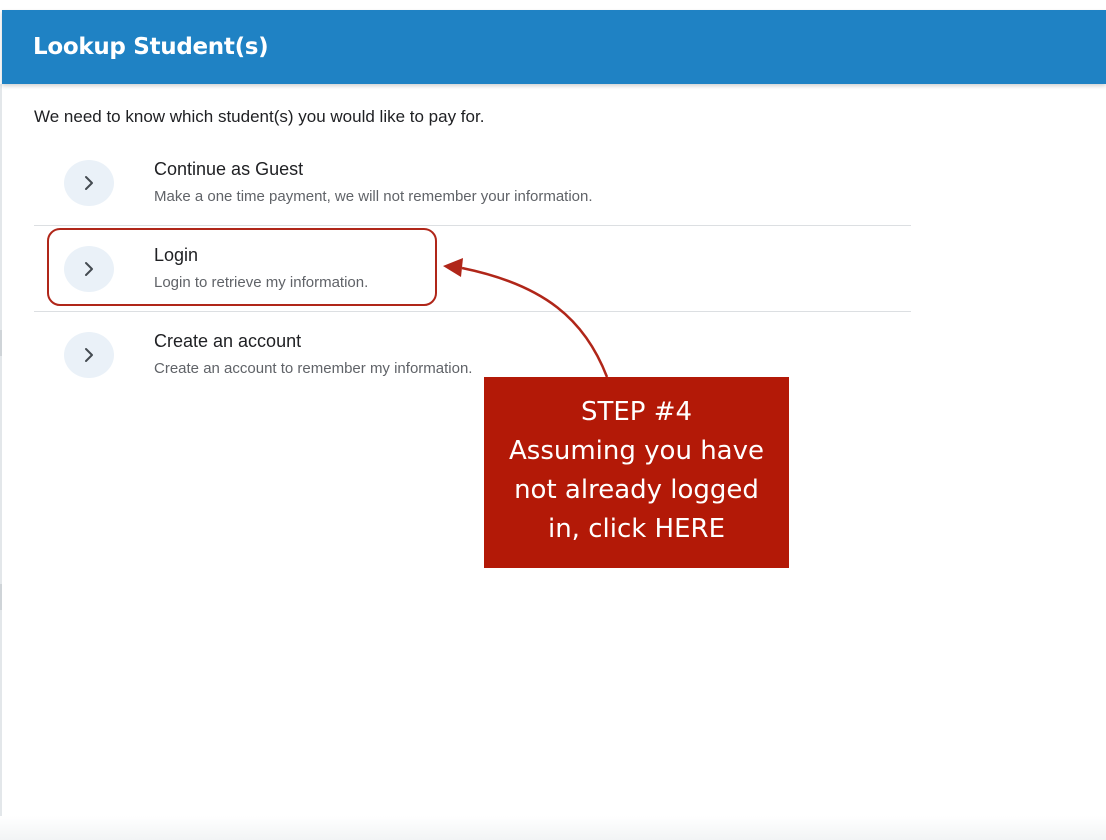  What do you see at coordinates (151, 47) in the screenshot?
I see `page-title: Lookup Student(s)` at bounding box center [151, 47].